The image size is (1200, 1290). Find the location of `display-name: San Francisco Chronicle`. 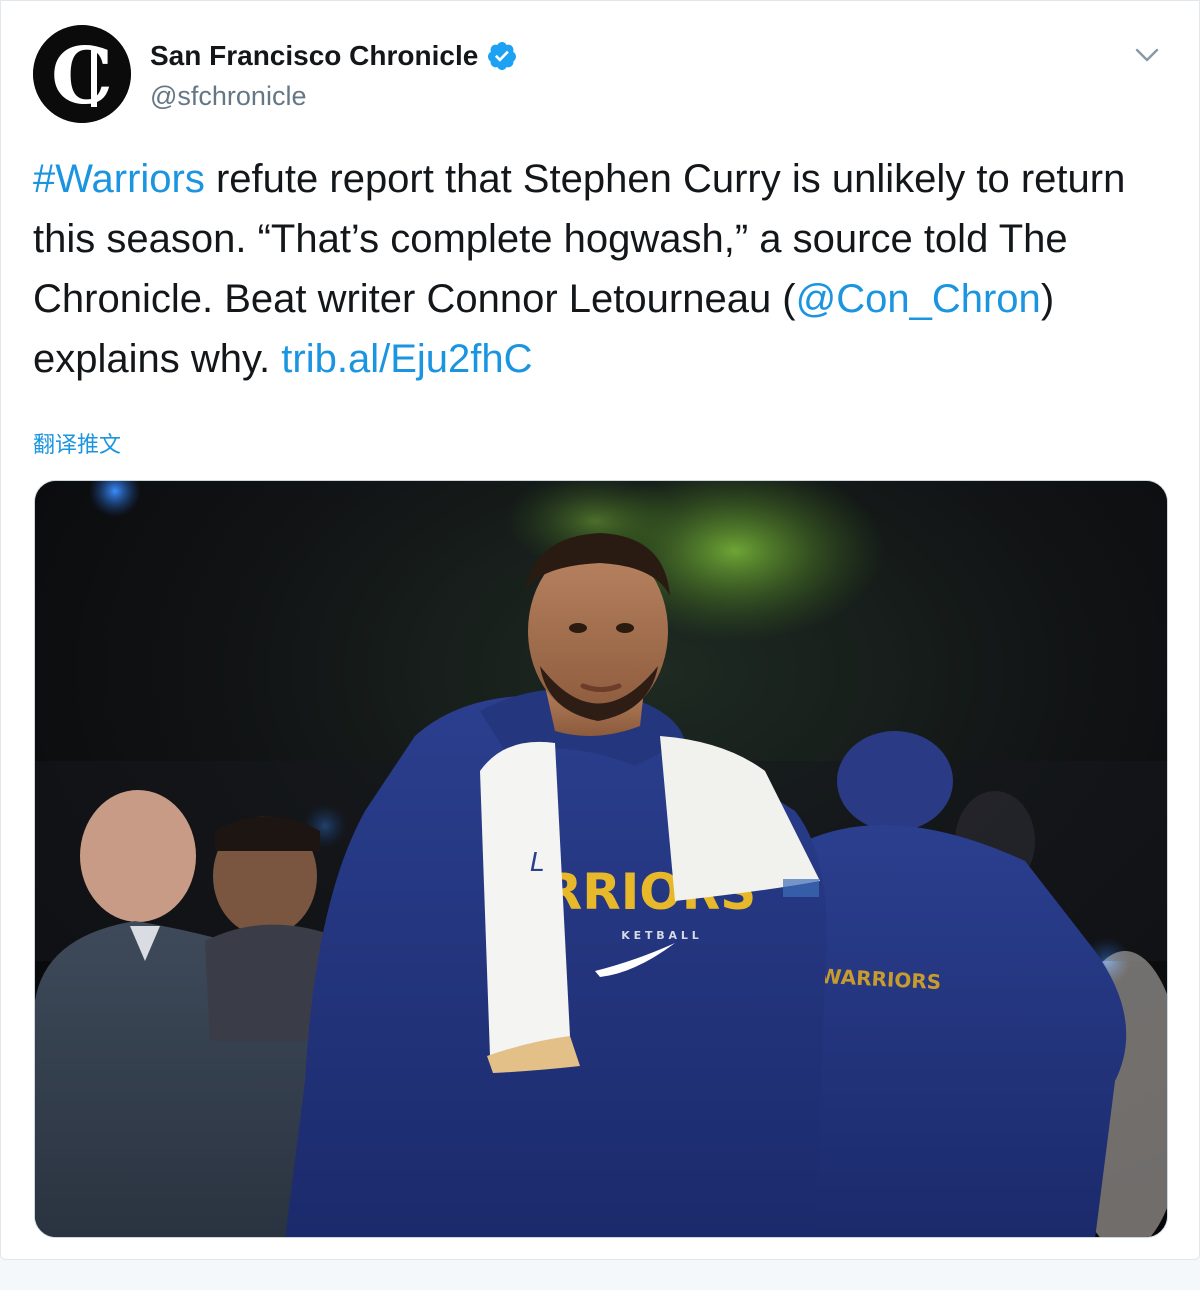

display-name: San Francisco Chronicle is located at coordinates (314, 56).